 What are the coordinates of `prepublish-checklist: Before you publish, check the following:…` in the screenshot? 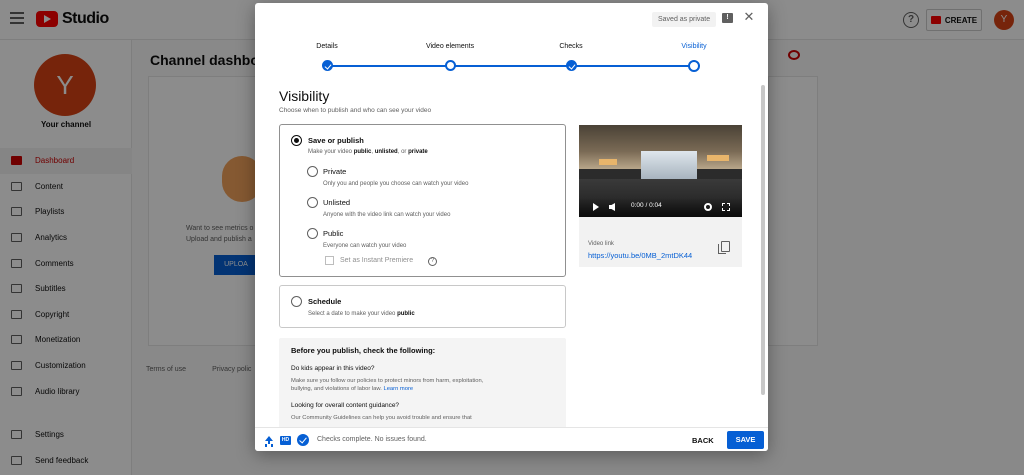 It's located at (422, 382).